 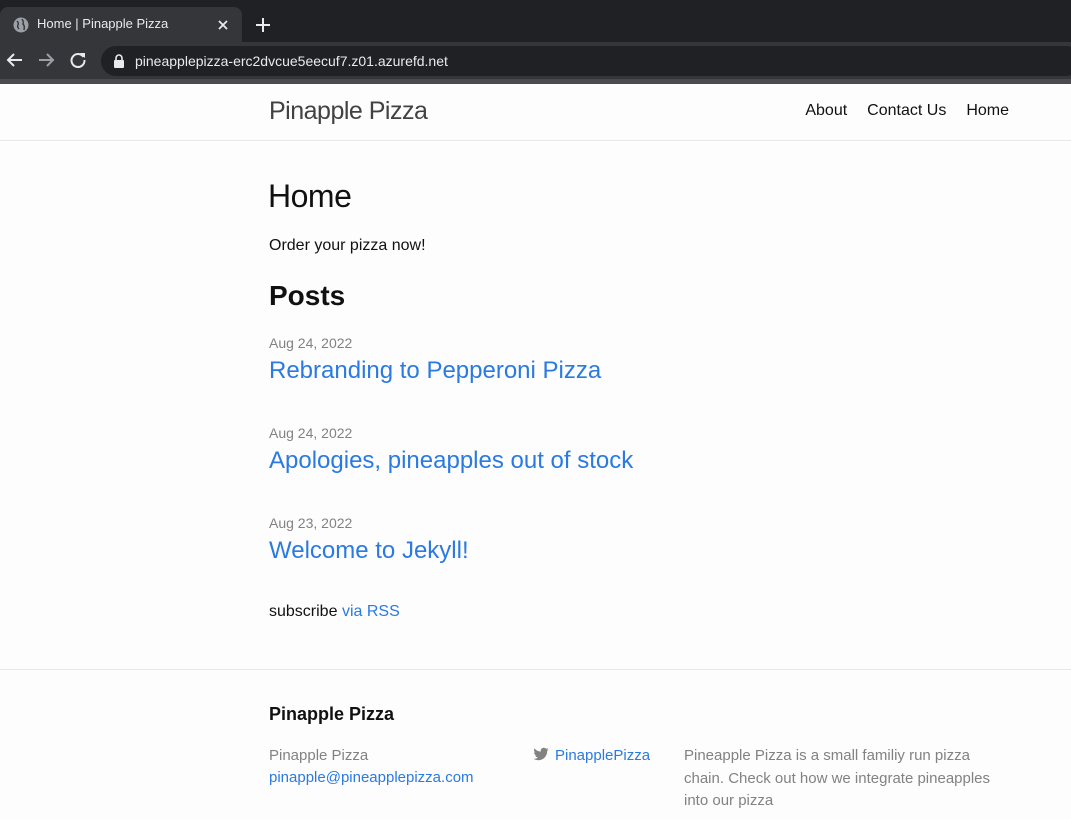 I want to click on post-link: Rebranding to Pepperoni Pizza, so click(x=435, y=371).